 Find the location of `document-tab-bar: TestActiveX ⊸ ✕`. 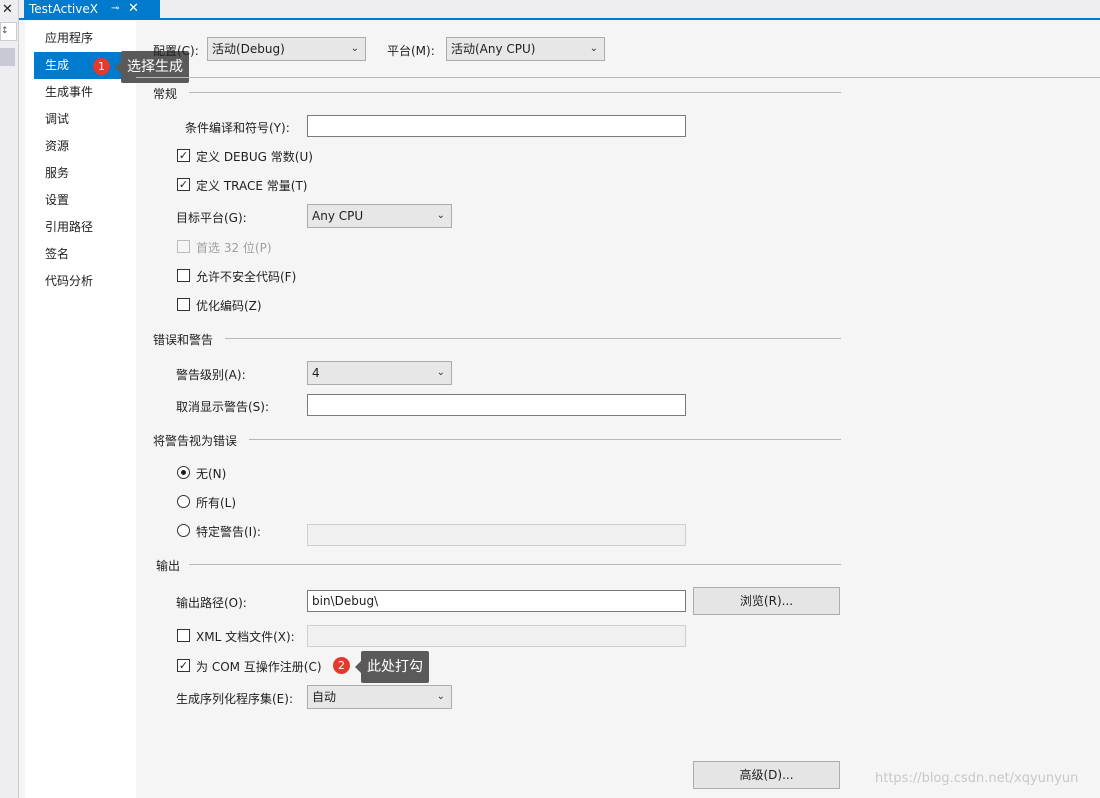

document-tab-bar: TestActiveX ⊸ ✕ is located at coordinates (559, 10).